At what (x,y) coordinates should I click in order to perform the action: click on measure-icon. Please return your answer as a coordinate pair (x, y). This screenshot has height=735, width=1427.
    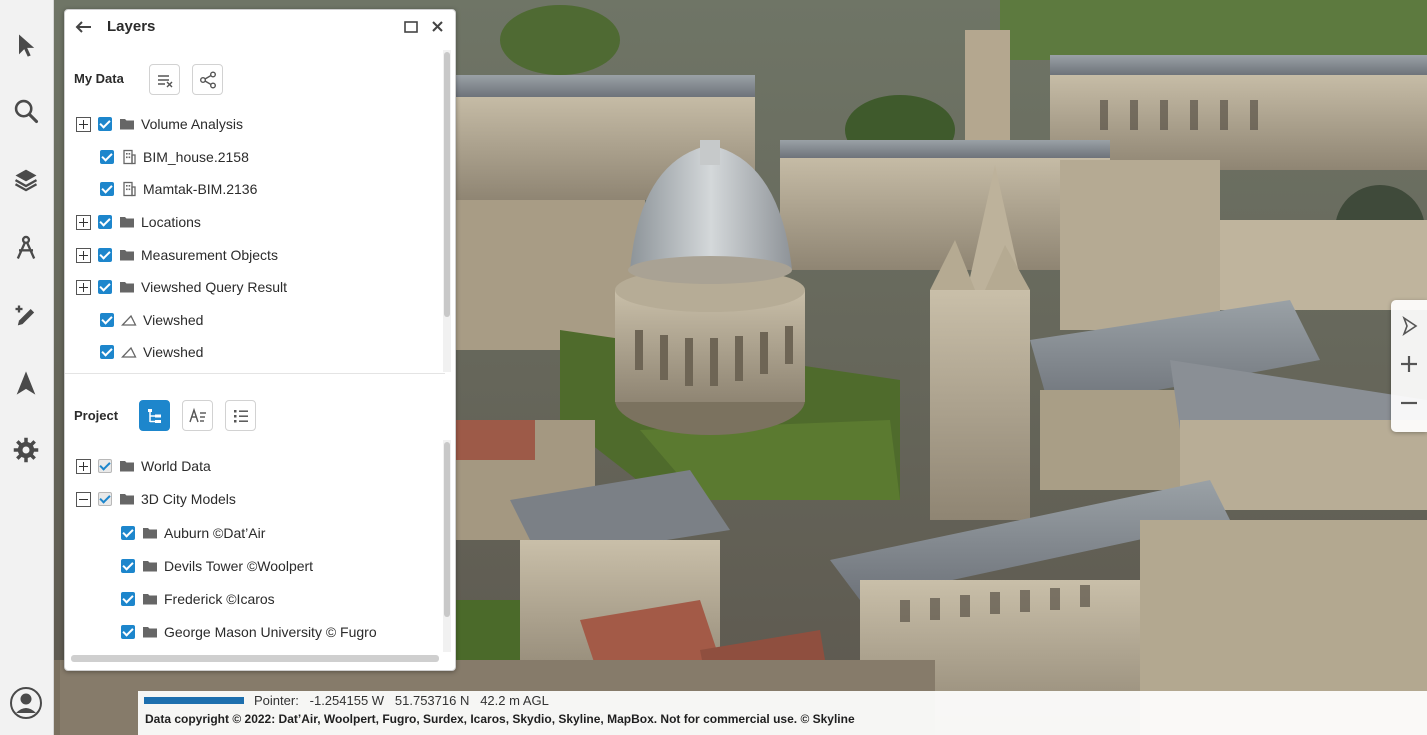
    Looking at the image, I should click on (26, 248).